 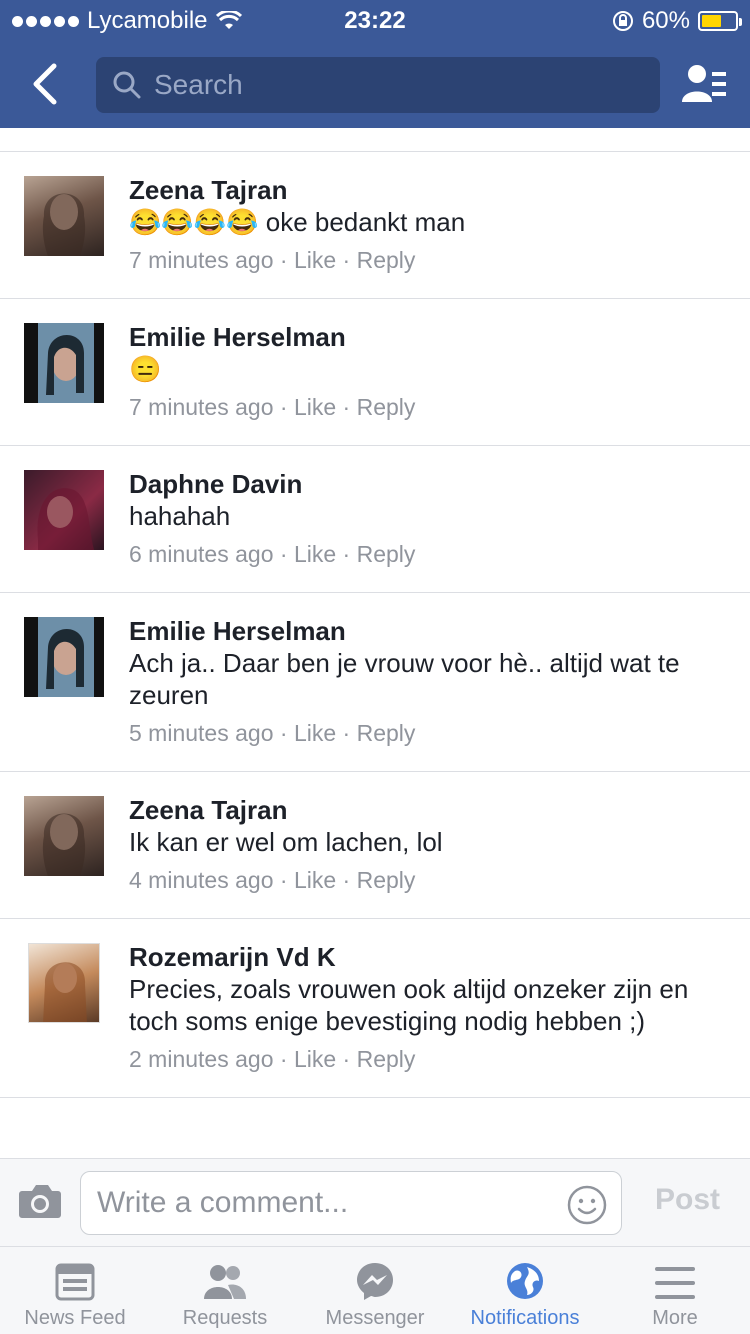 I want to click on emoji-tears-of-joy-icon: 😂😂😂😂, so click(x=194, y=222).